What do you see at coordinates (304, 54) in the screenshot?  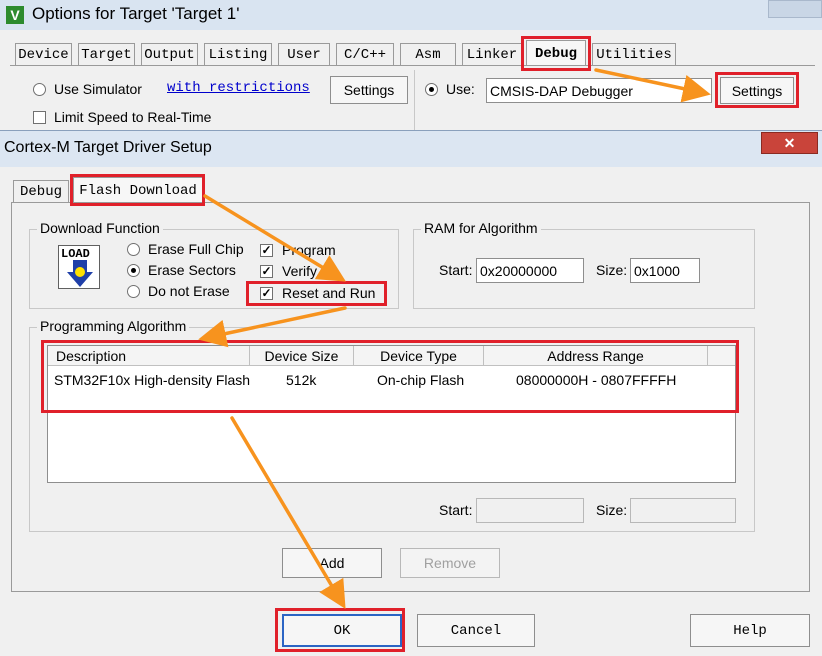 I see `tab-user: User` at bounding box center [304, 54].